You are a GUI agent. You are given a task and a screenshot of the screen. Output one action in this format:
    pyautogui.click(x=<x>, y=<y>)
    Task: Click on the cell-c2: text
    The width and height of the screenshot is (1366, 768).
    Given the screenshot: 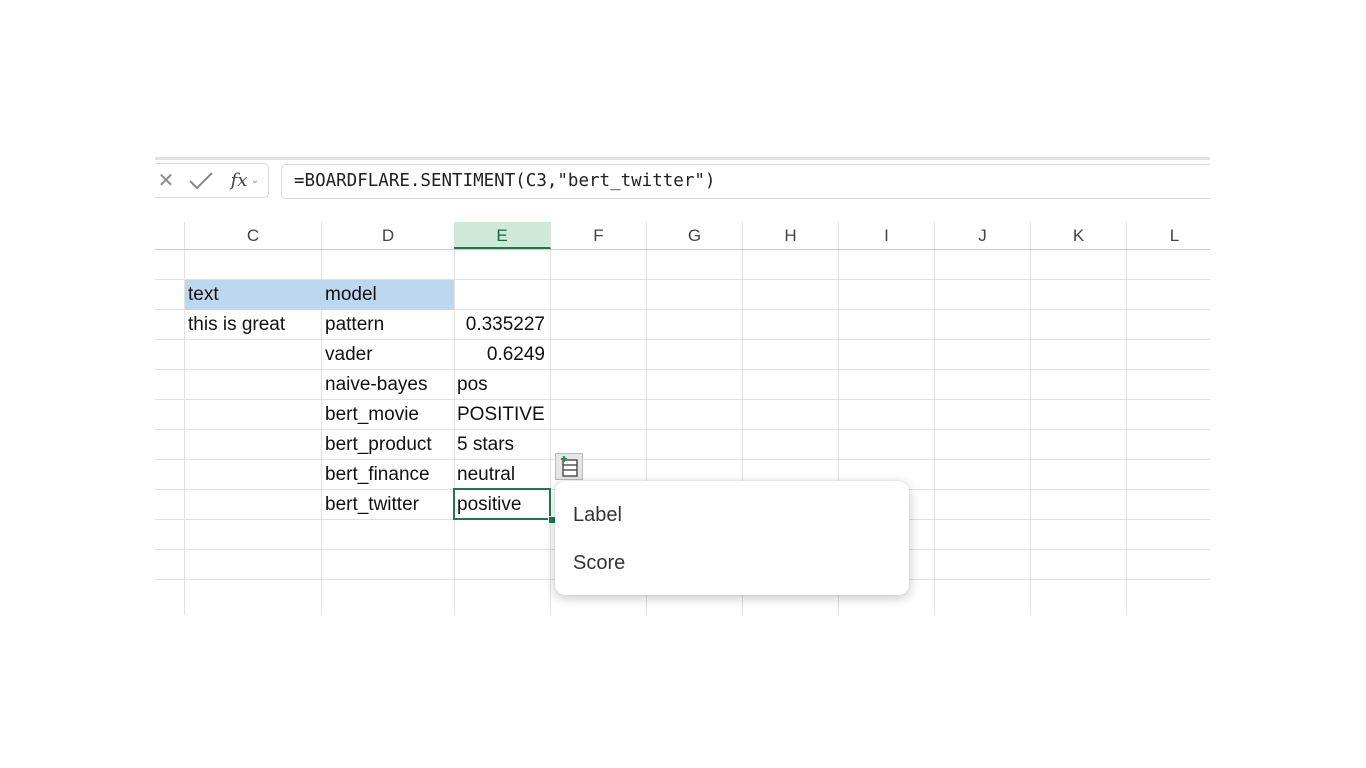 What is the action you would take?
    pyautogui.click(x=253, y=295)
    